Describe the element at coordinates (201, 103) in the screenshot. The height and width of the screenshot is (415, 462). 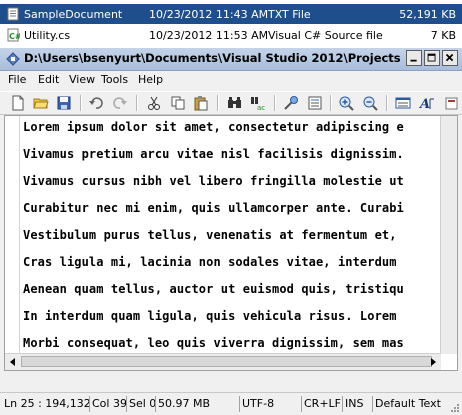
I see `paste-icon` at that location.